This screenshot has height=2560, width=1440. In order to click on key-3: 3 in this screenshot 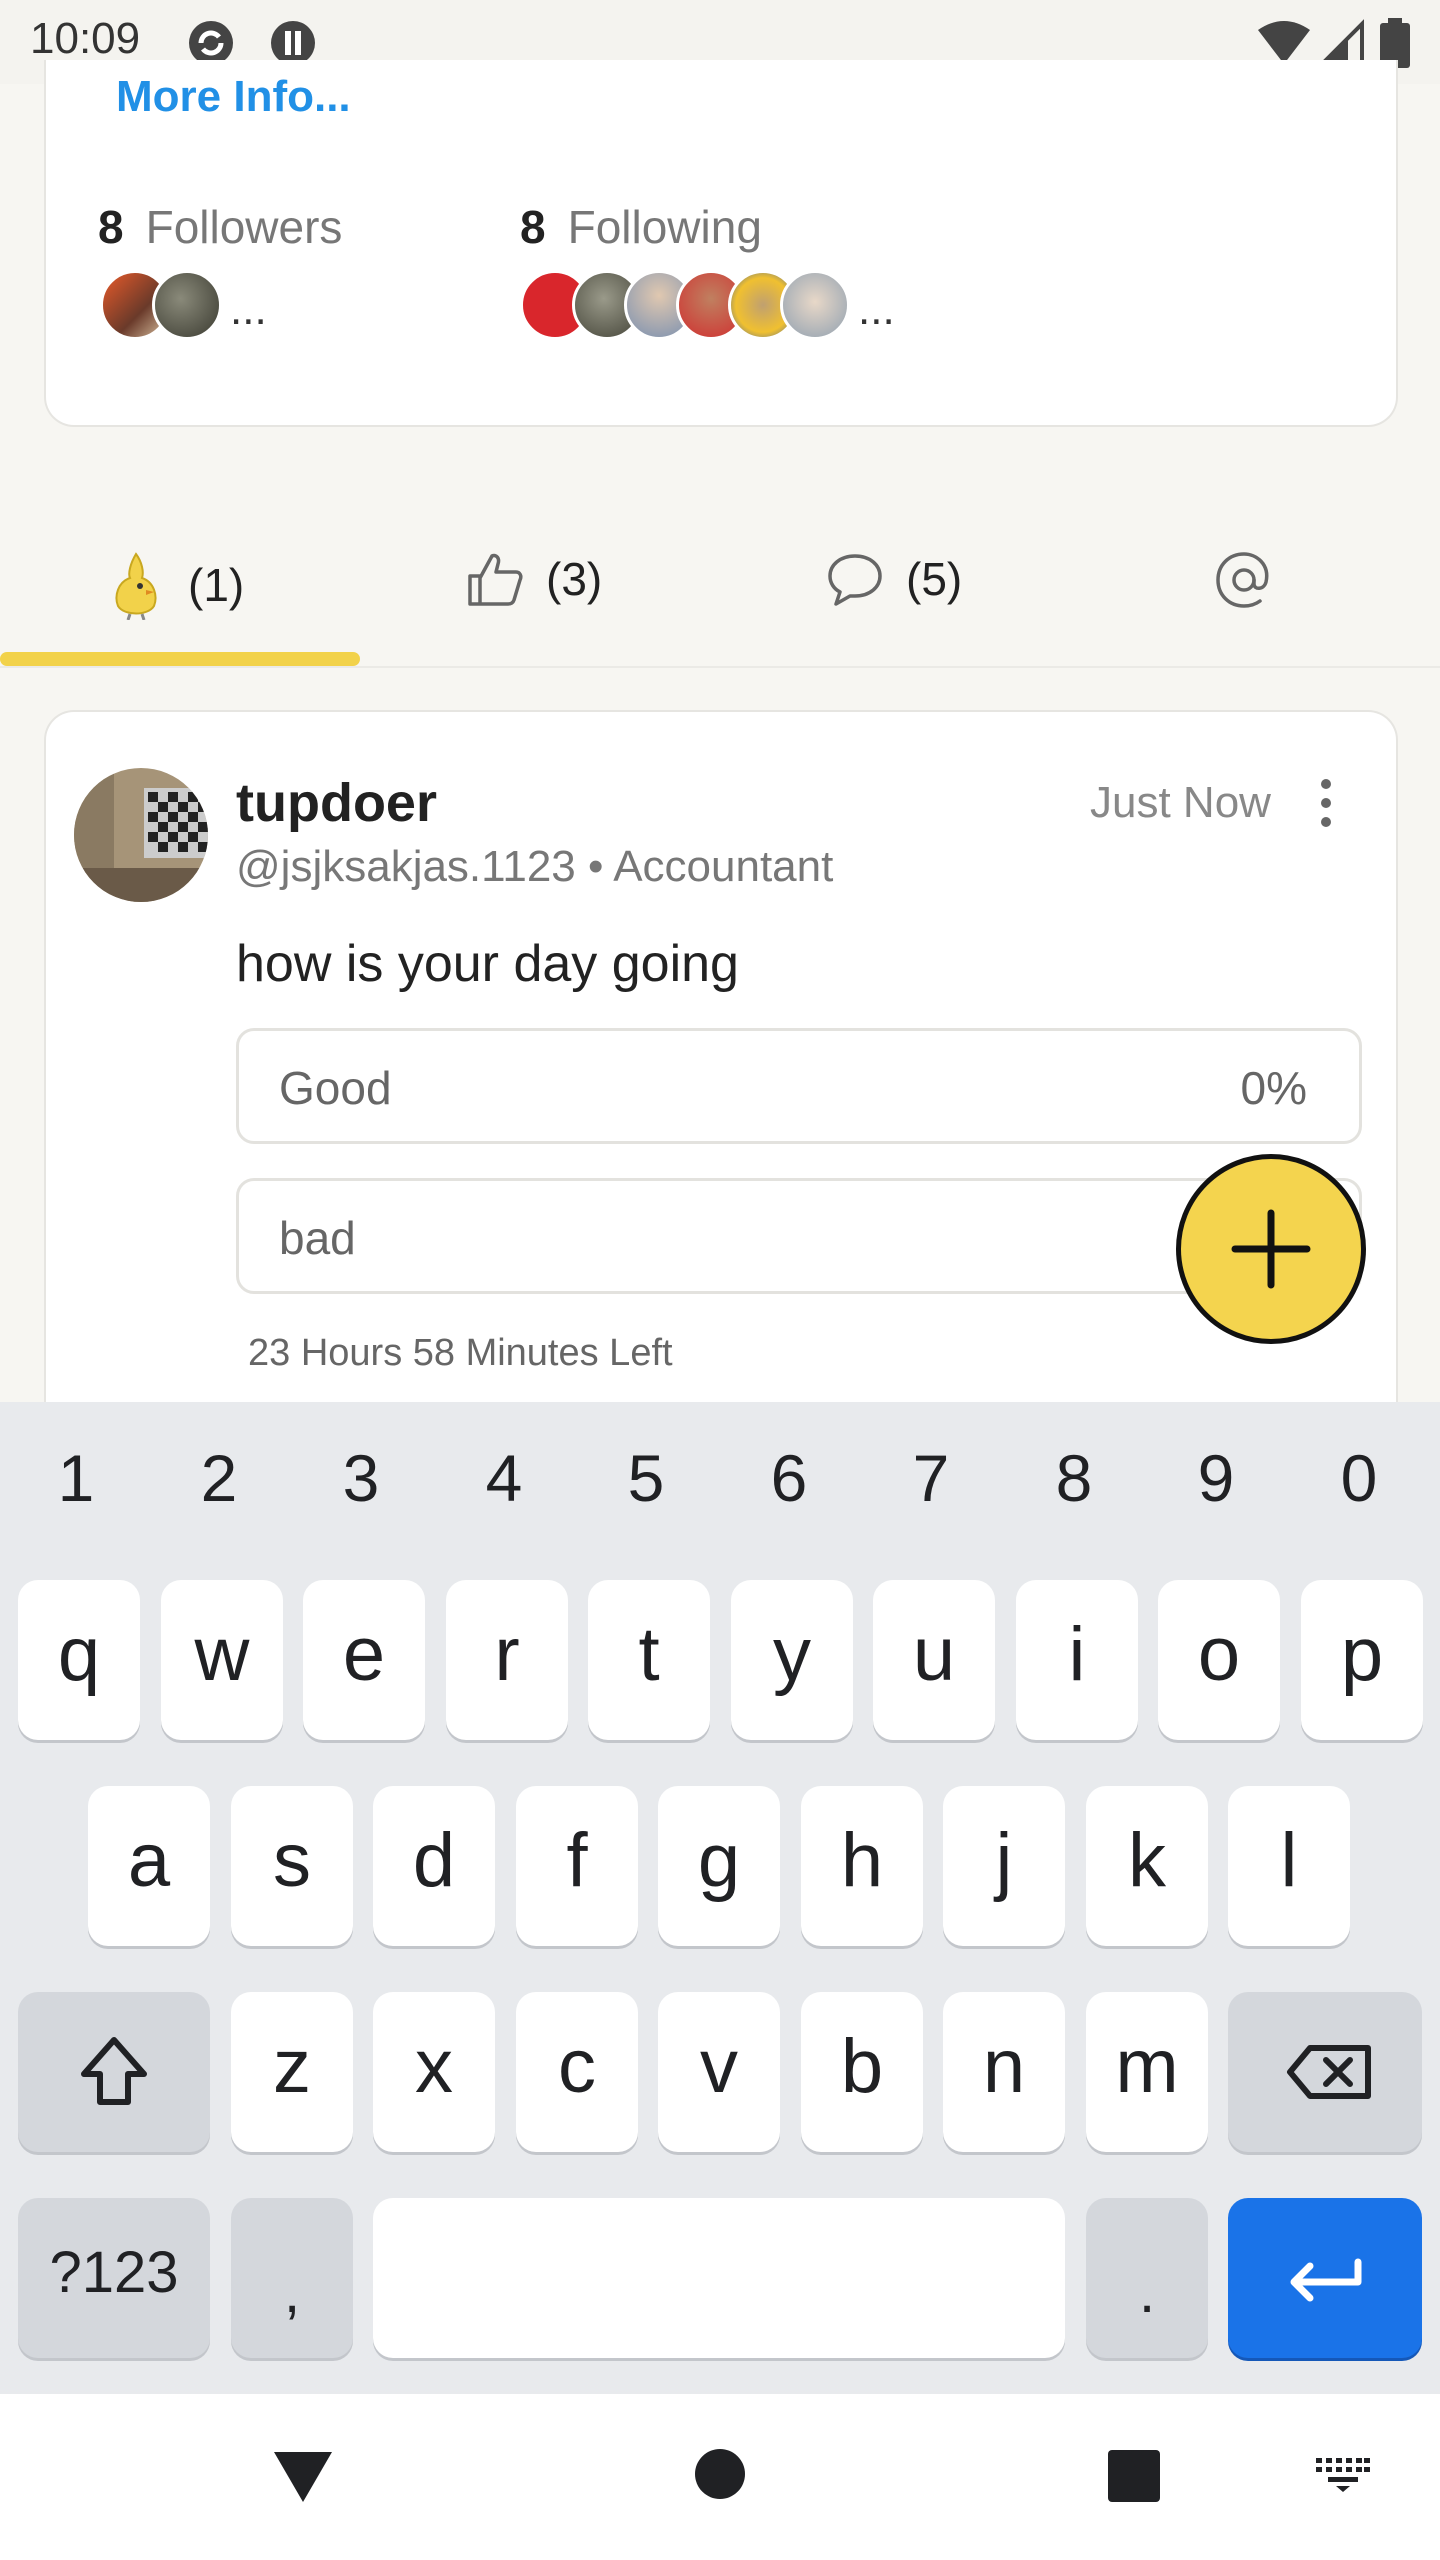, I will do `click(361, 1478)`.